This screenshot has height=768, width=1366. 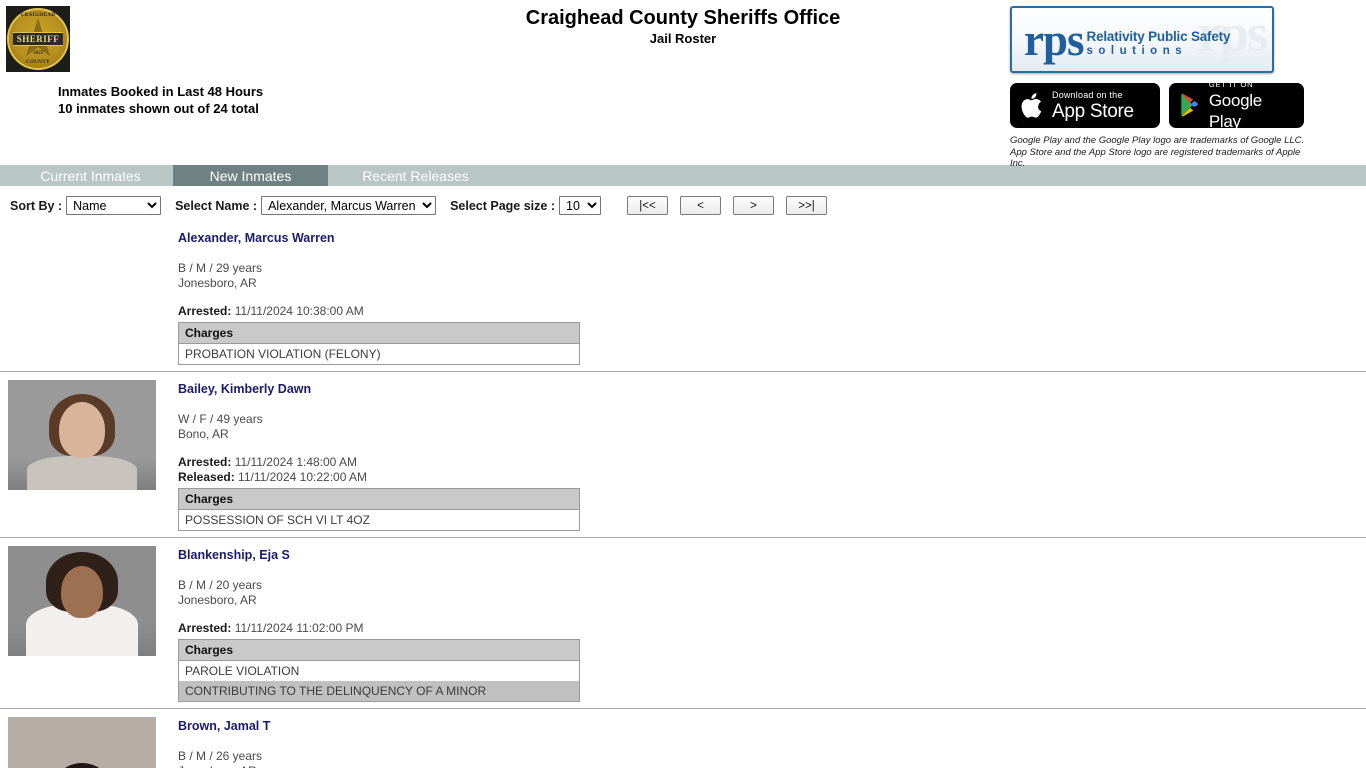 What do you see at coordinates (1137, 51) in the screenshot?
I see `rps-tagline-line-2: solutions` at bounding box center [1137, 51].